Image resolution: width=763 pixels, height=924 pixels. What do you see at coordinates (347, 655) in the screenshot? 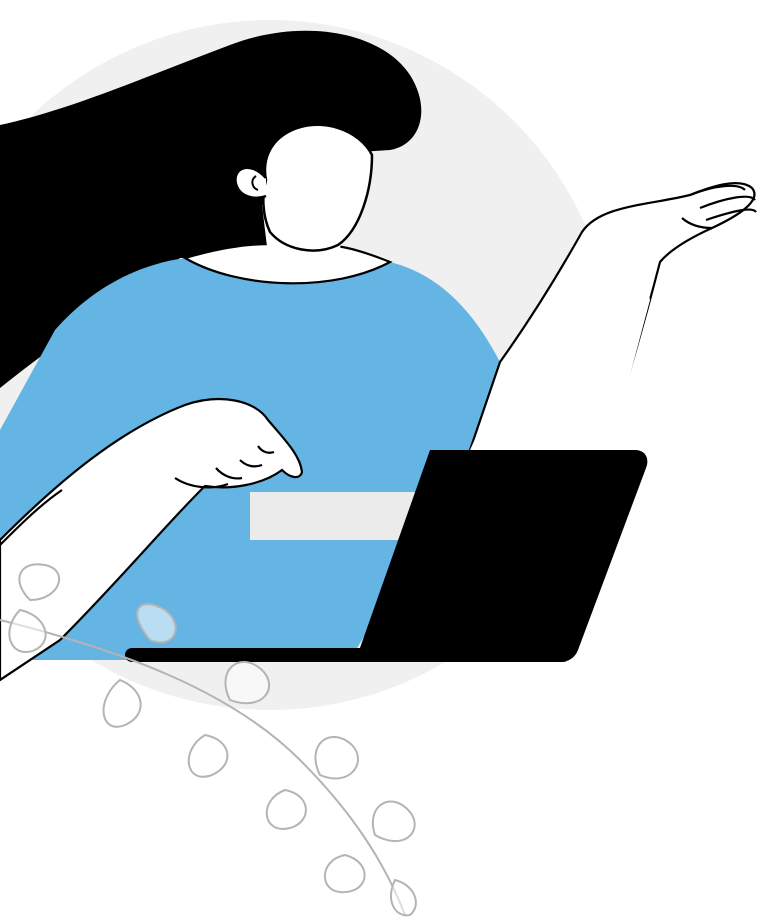
I see `laptop-base` at bounding box center [347, 655].